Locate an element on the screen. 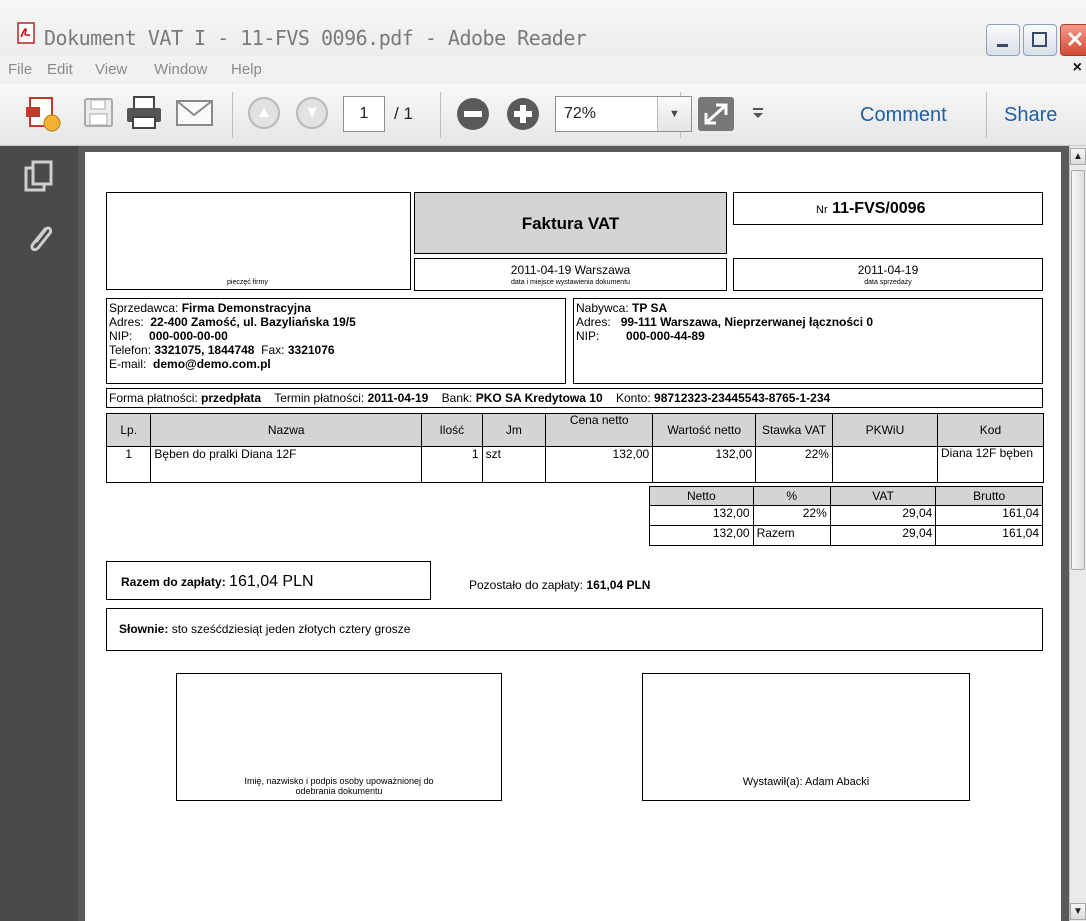 The width and height of the screenshot is (1086, 921). menu-file: File is located at coordinates (20, 69).